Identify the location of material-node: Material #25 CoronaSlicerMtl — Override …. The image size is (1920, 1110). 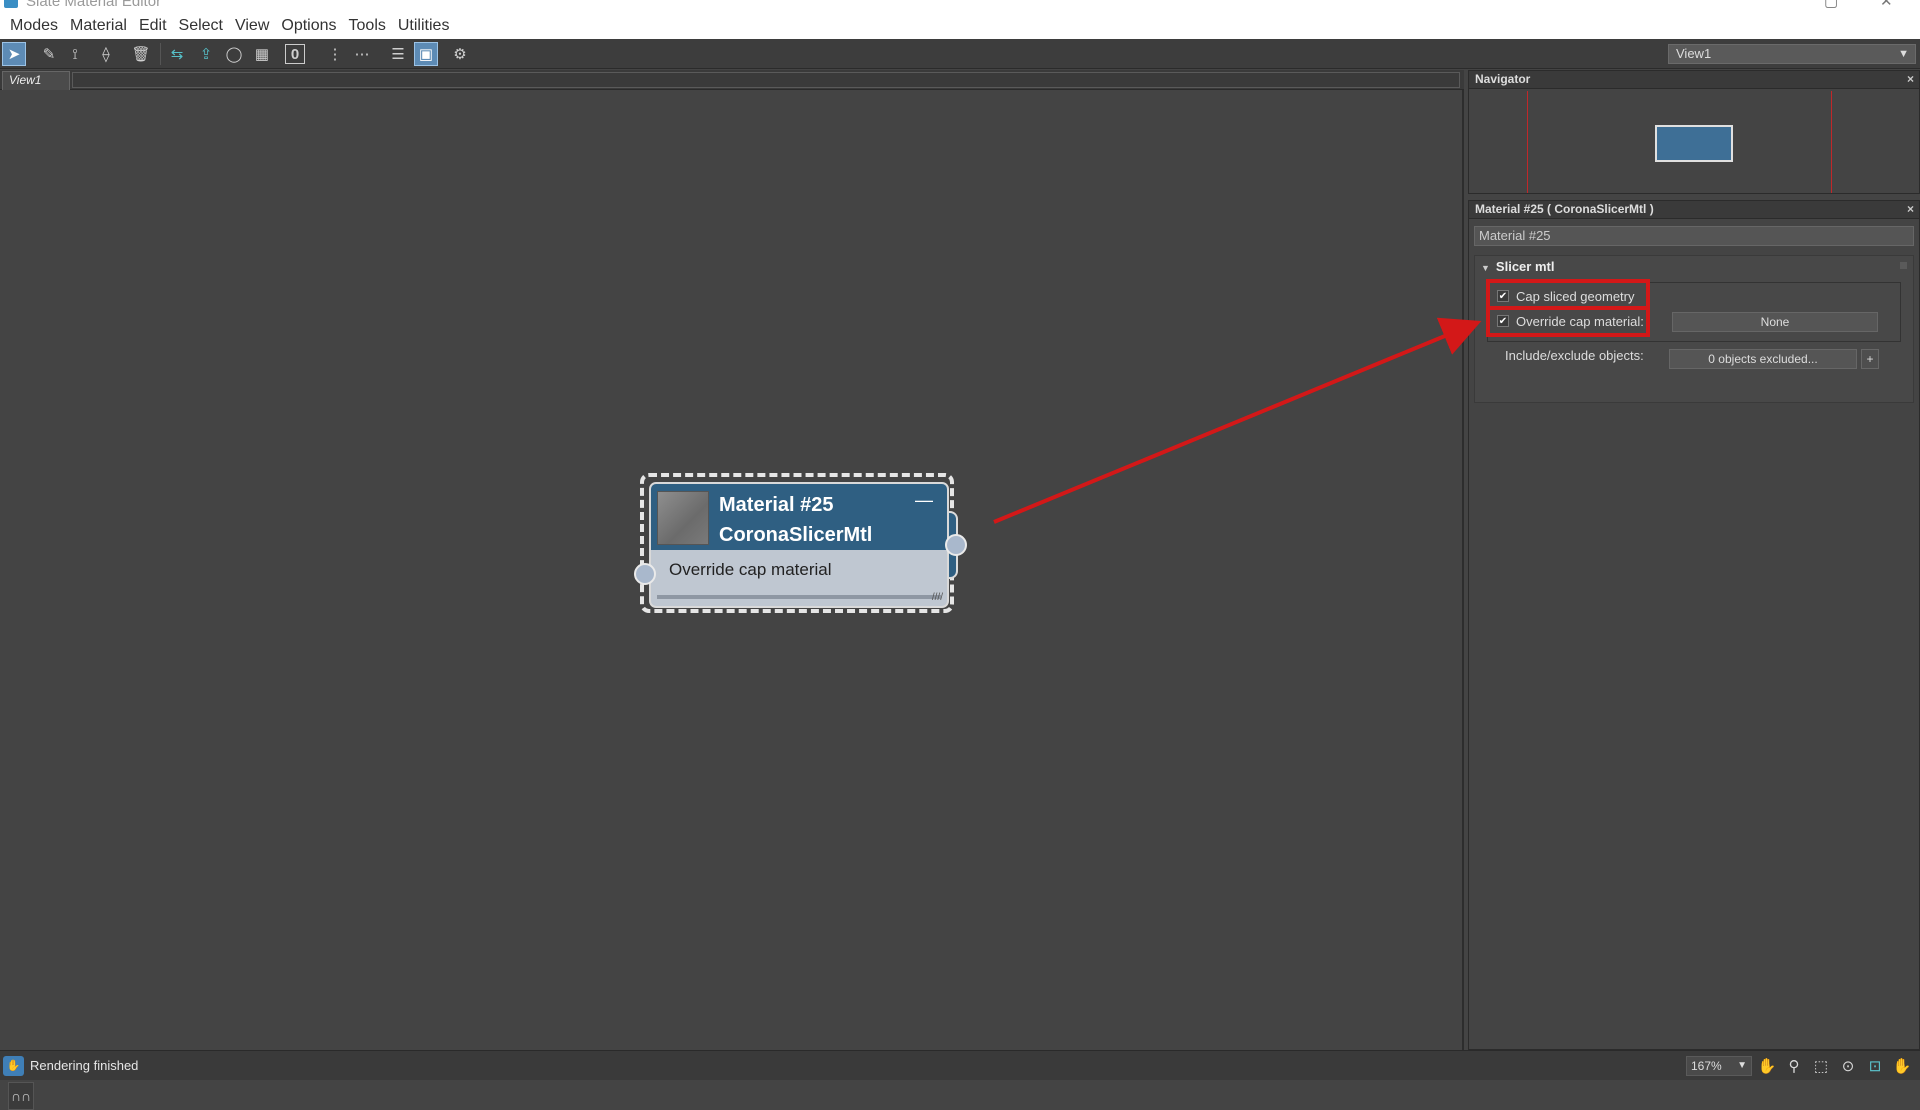
(800, 543).